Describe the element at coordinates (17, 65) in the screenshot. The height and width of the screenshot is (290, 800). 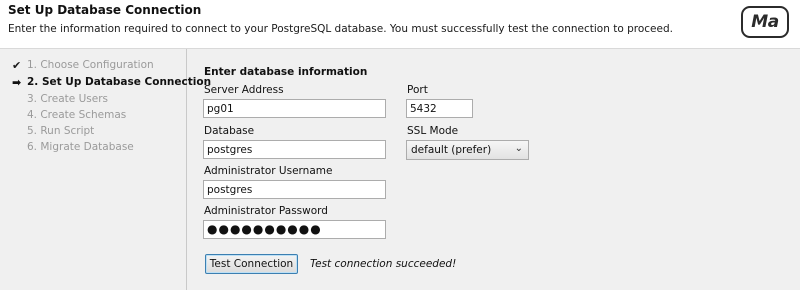
I see `checkmark-icon: ✔` at that location.